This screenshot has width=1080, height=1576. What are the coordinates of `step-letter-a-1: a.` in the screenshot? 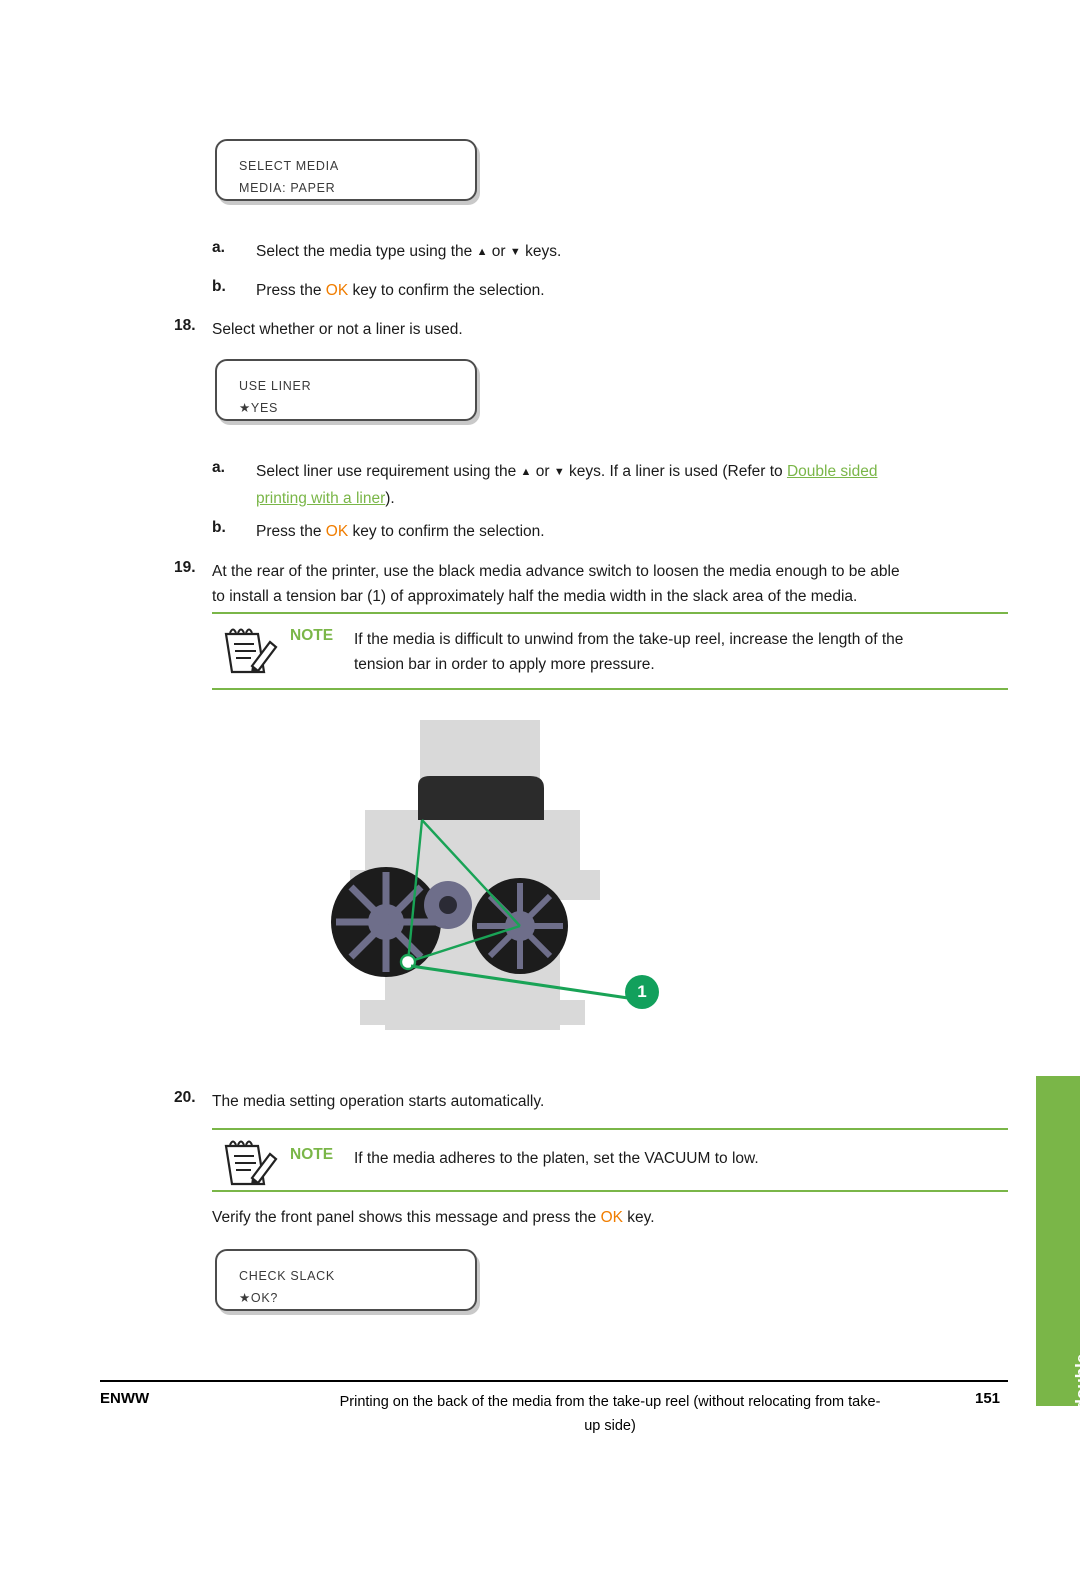 It's located at (218, 247).